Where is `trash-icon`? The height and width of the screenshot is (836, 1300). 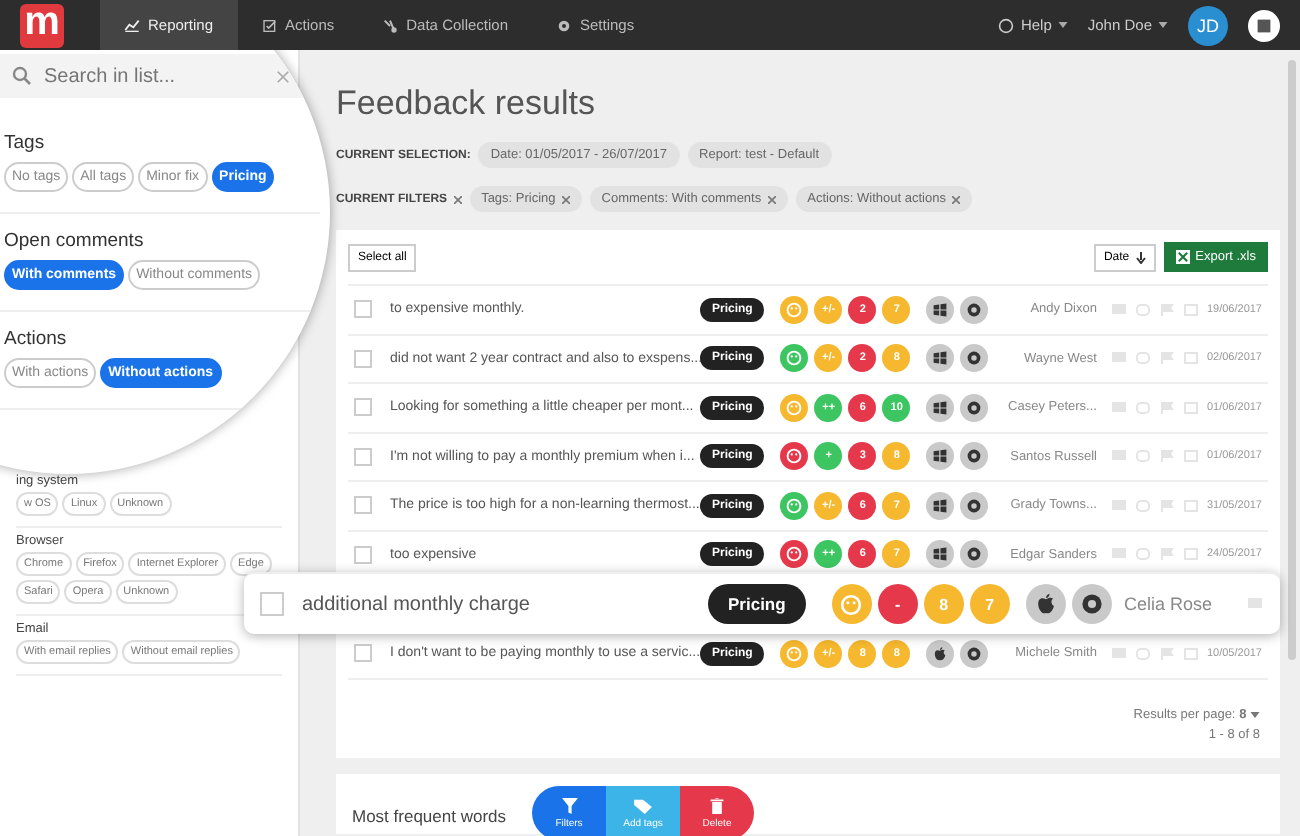 trash-icon is located at coordinates (717, 805).